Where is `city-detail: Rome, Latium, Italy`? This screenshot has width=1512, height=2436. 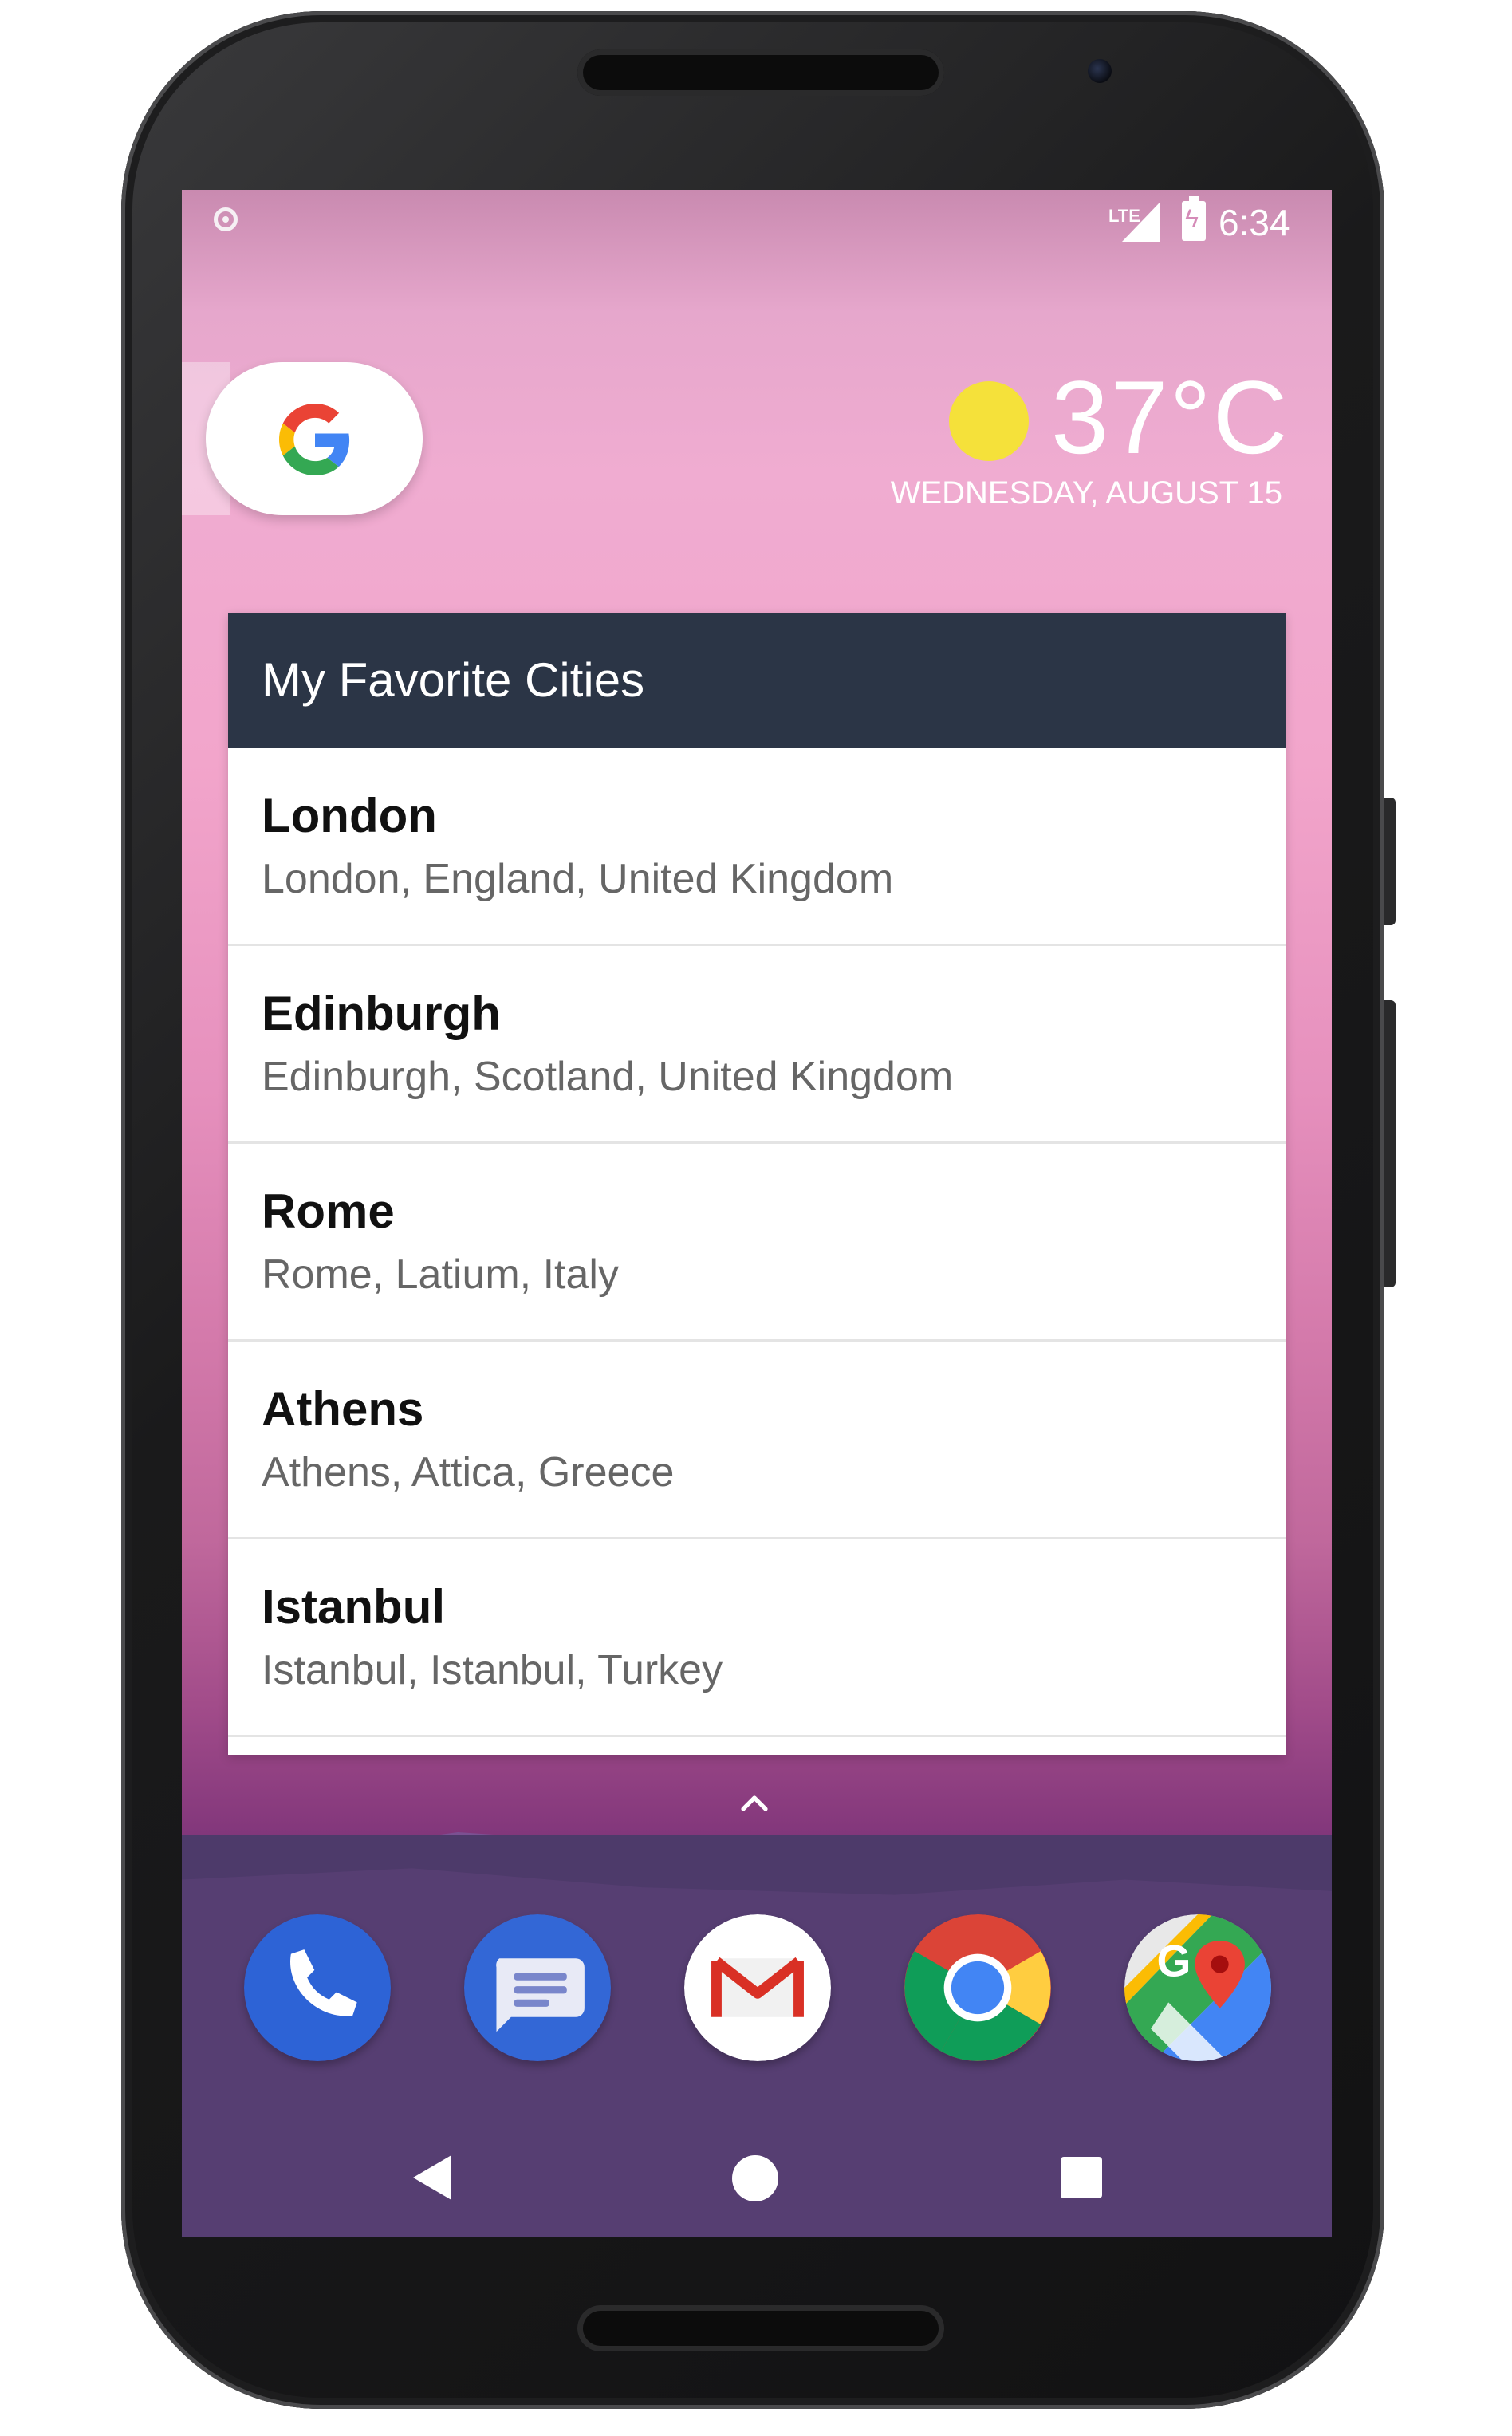
city-detail: Rome, Latium, Italy is located at coordinates (441, 1275).